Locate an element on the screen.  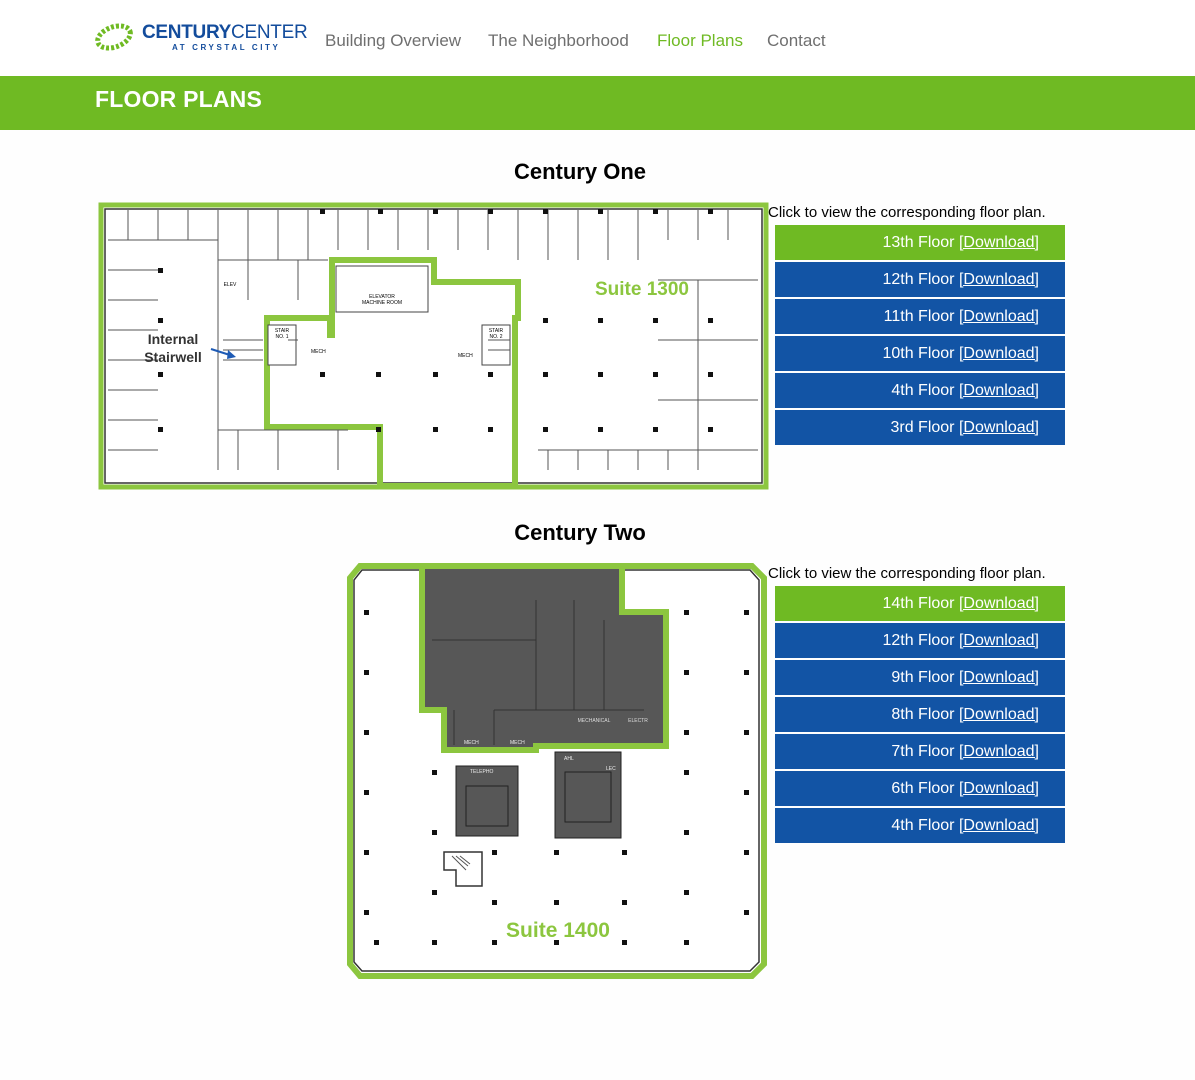
nav-floor-plans: Floor Plans is located at coordinates (700, 41).